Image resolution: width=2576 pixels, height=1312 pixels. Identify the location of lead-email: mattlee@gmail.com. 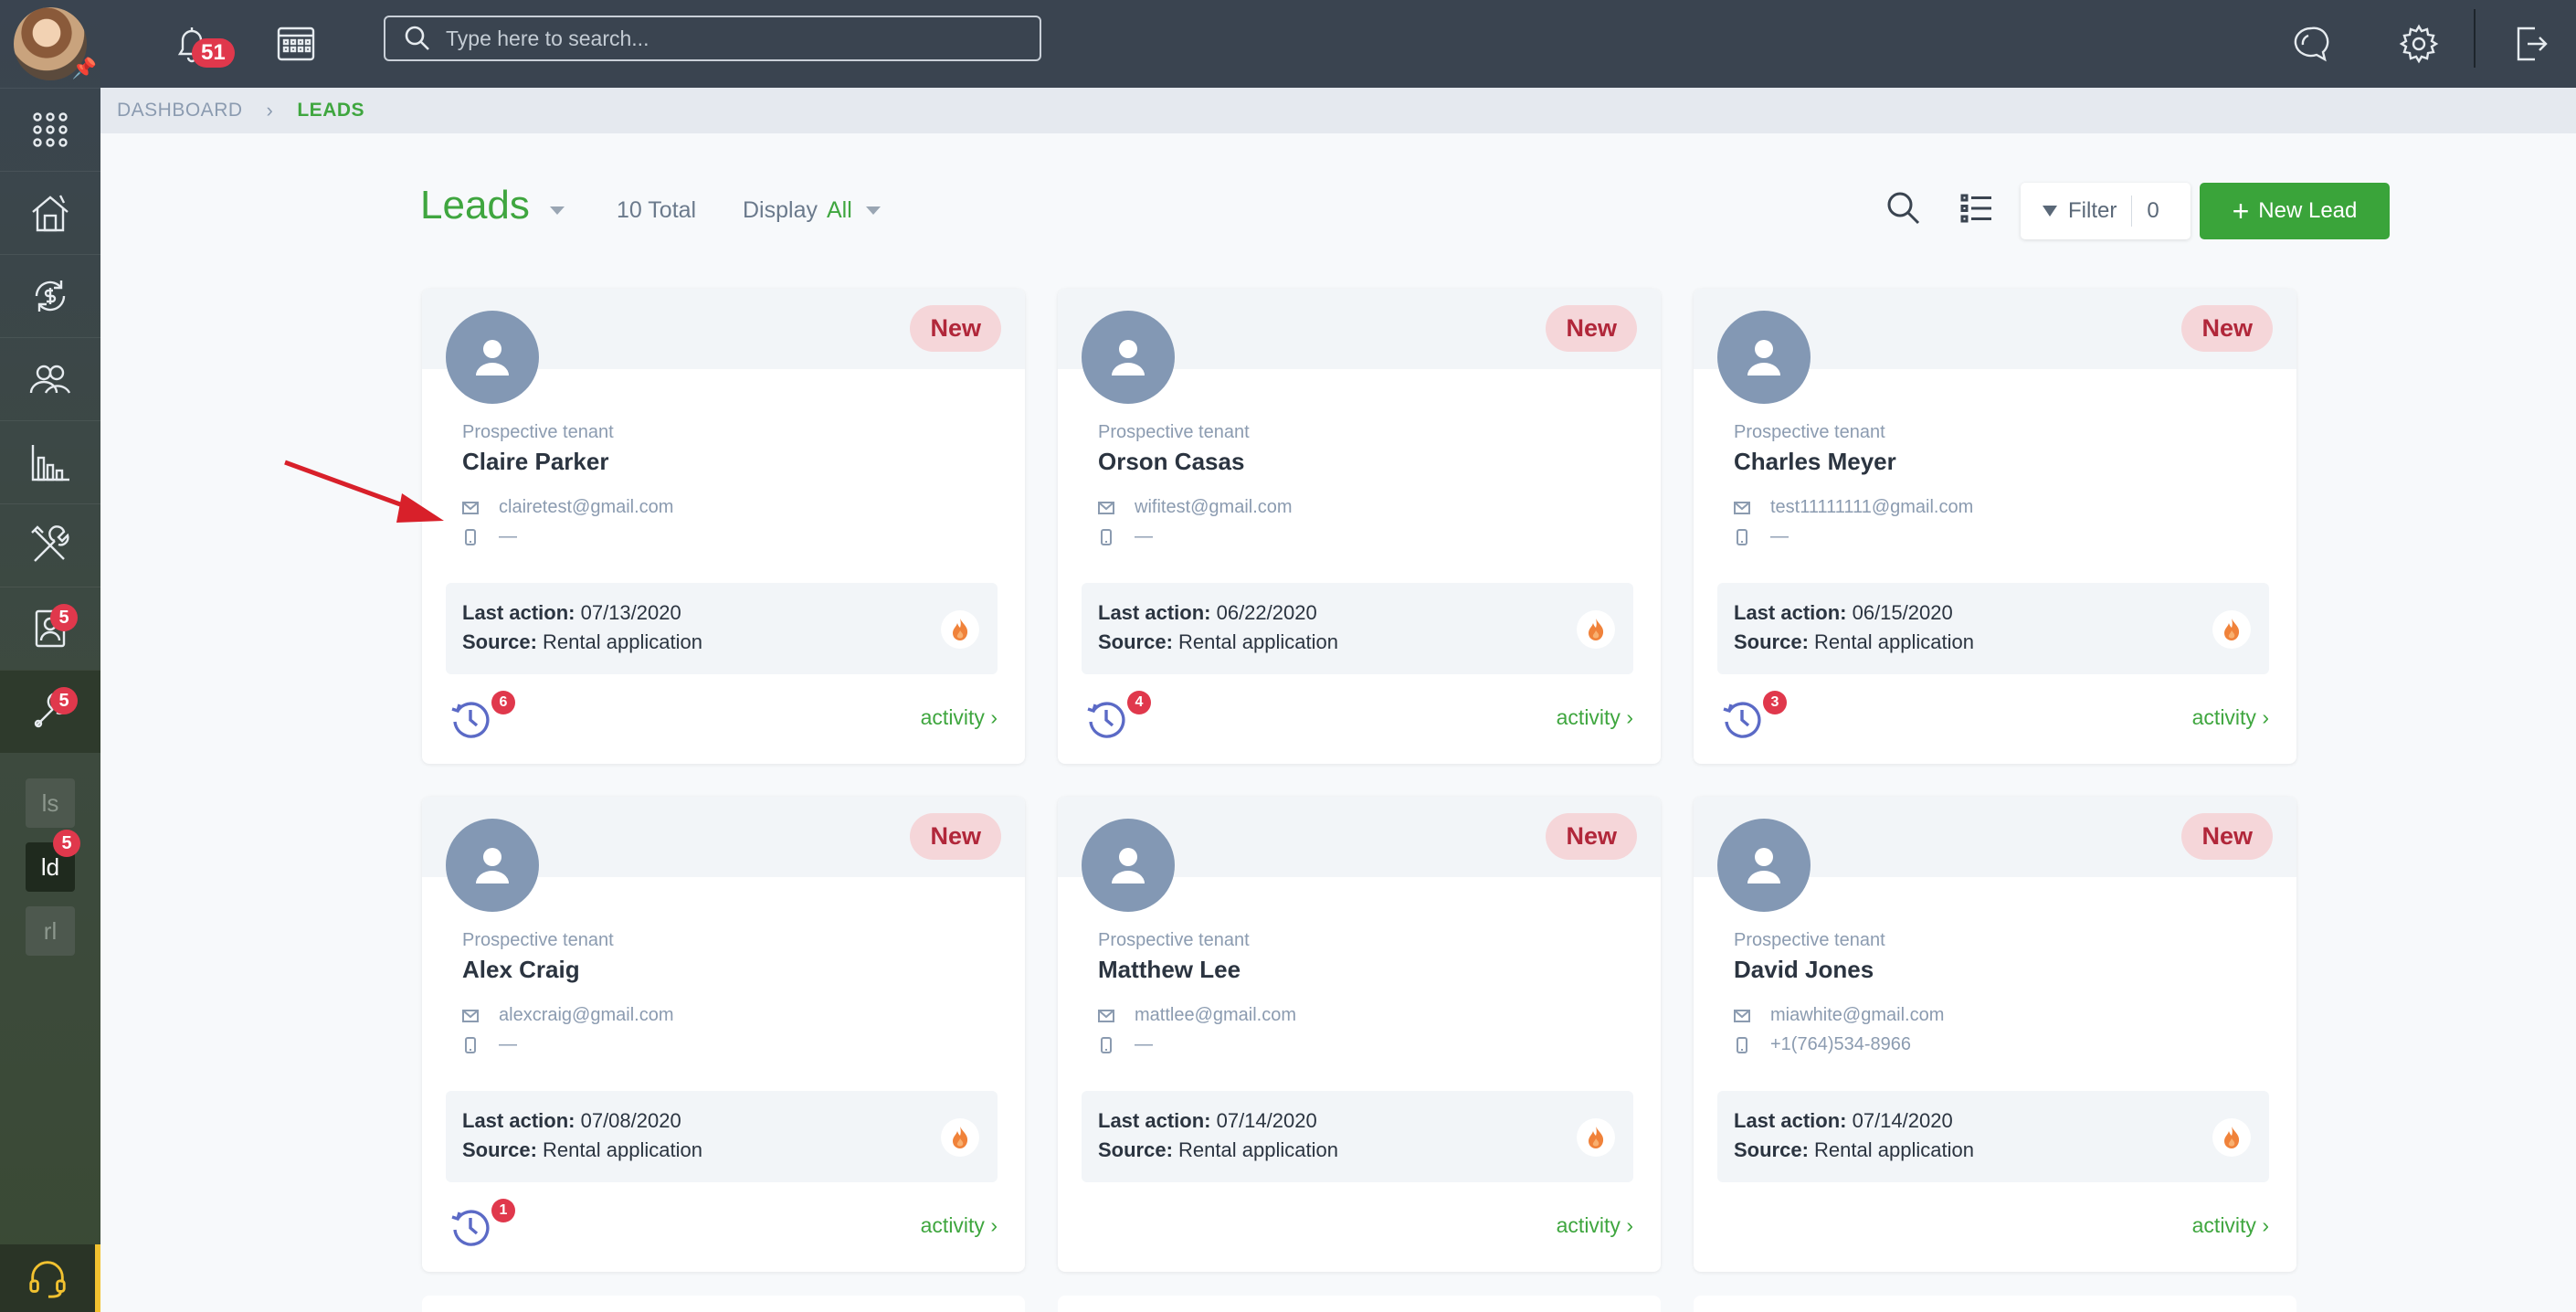
(1215, 1015).